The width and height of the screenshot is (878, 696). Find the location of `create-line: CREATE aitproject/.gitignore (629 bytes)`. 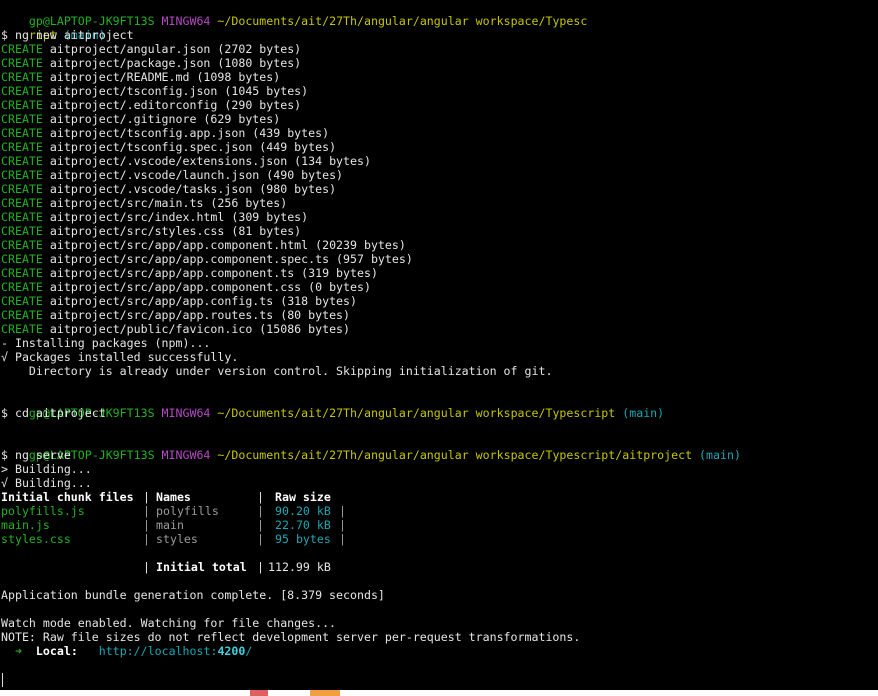

create-line: CREATE aitproject/.gitignore (629 bytes) is located at coordinates (140, 119).